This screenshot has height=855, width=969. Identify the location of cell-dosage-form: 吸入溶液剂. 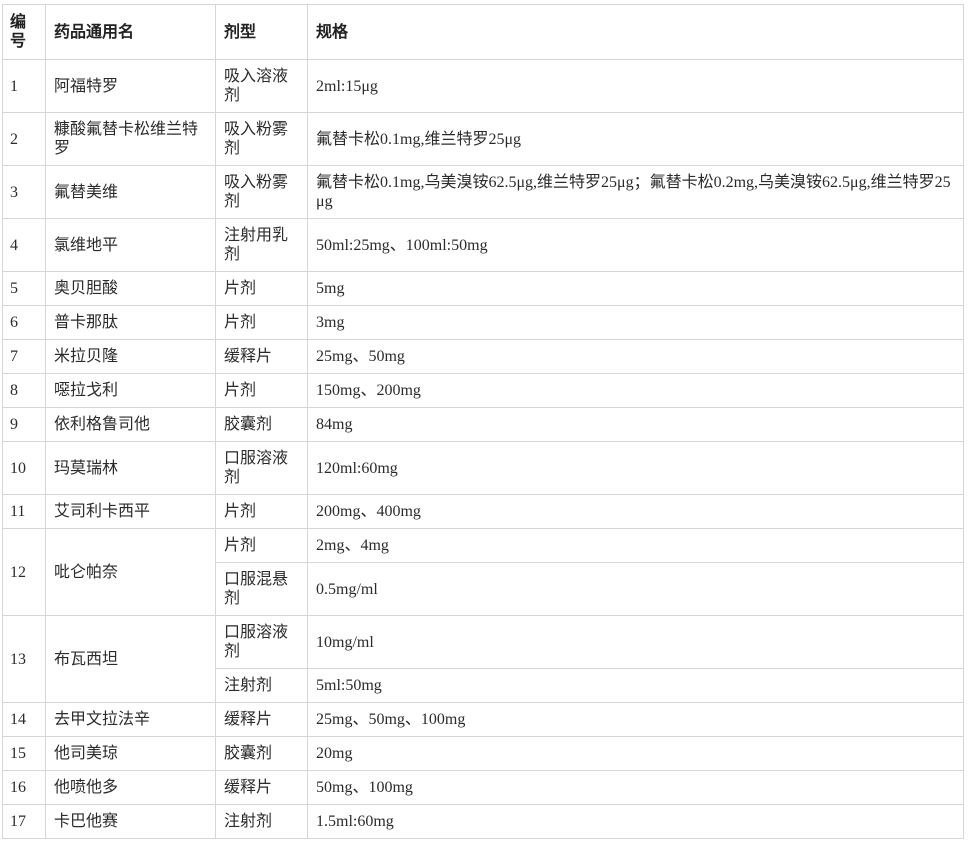
(261, 86).